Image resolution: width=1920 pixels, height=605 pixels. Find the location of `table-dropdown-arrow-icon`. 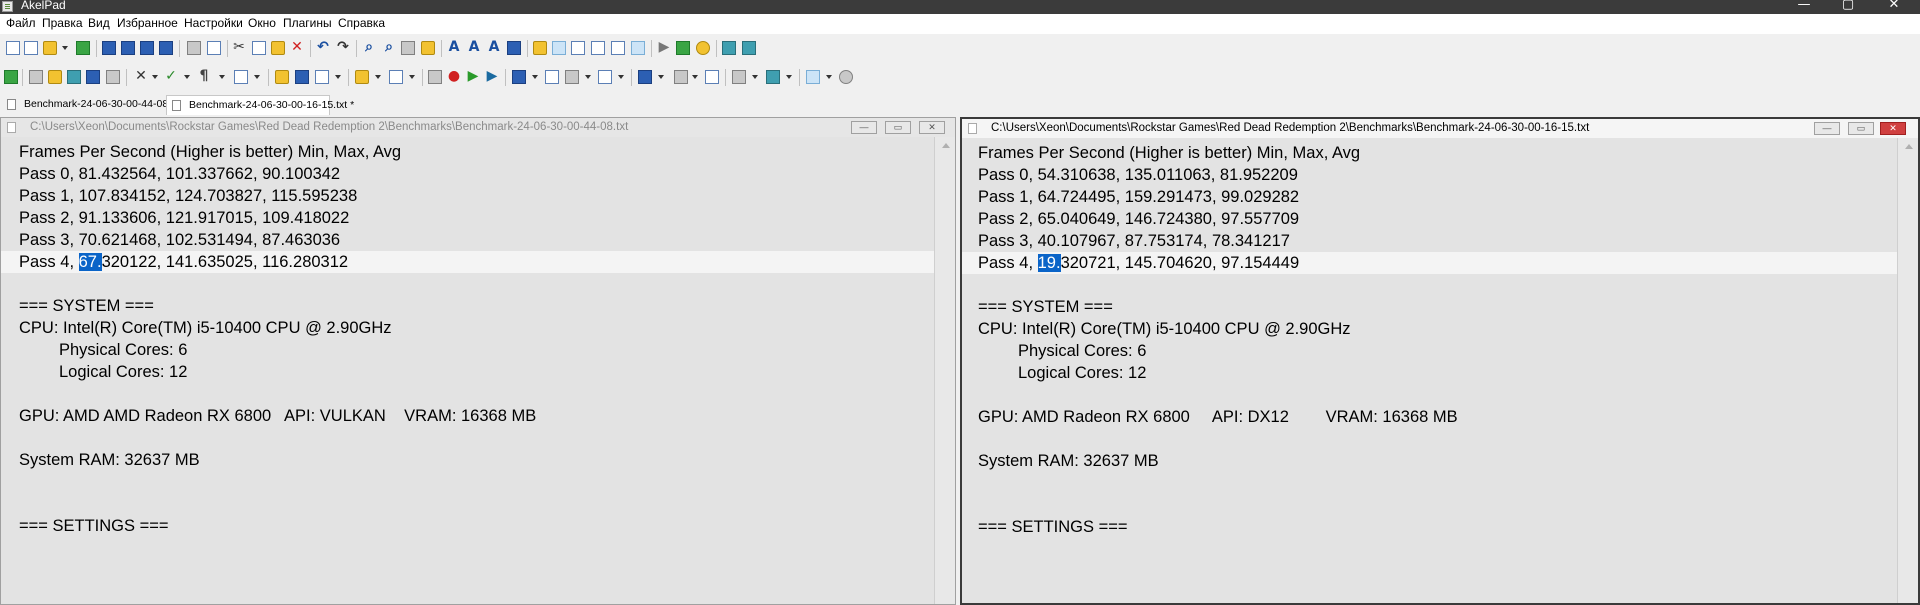

table-dropdown-arrow-icon is located at coordinates (257, 77).